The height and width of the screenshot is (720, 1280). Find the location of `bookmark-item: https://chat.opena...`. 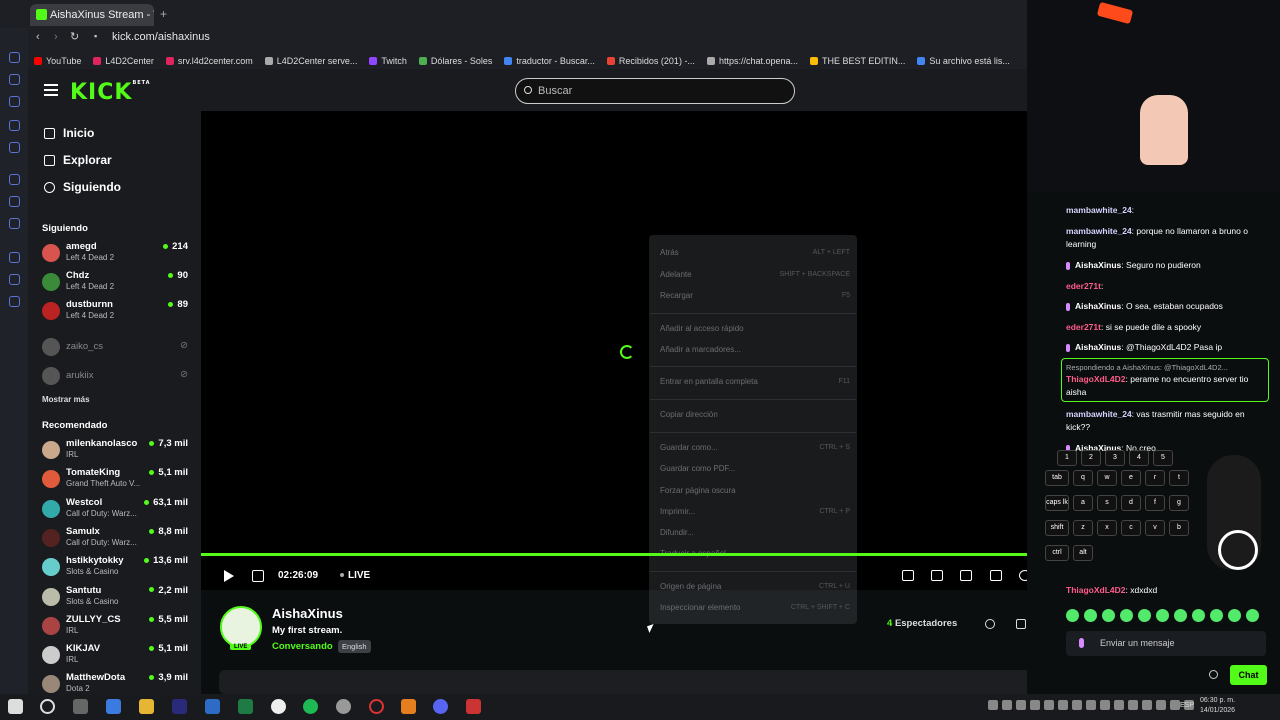

bookmark-item: https://chat.opena... is located at coordinates (752, 61).